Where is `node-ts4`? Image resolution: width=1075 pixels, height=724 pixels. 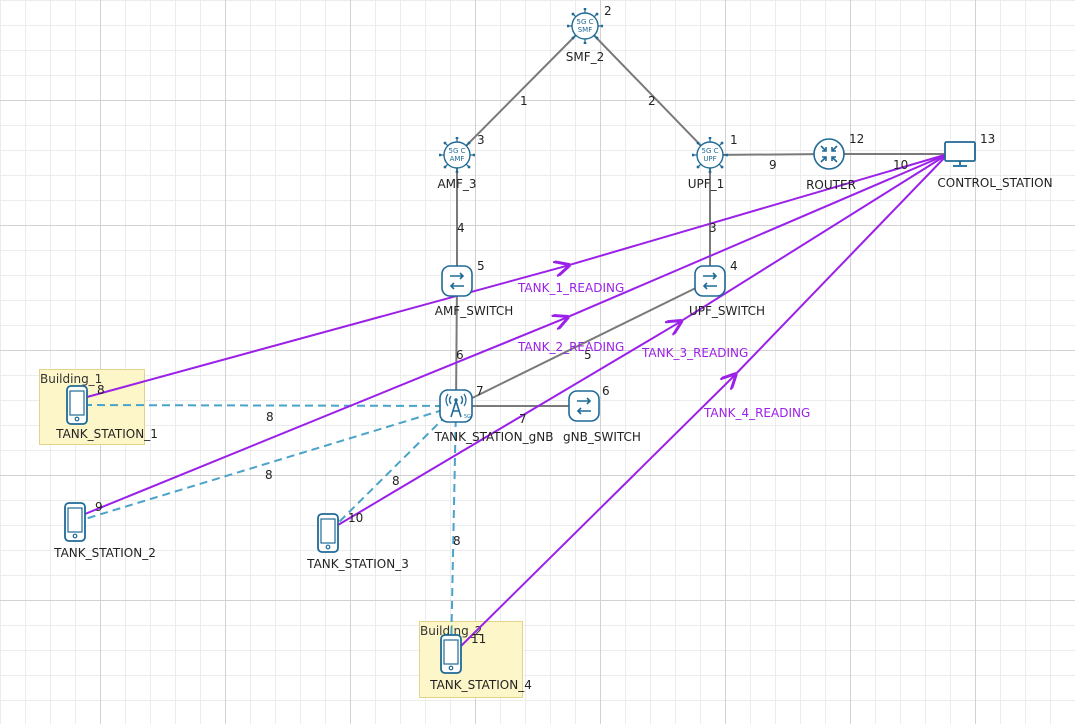 node-ts4 is located at coordinates (451, 654).